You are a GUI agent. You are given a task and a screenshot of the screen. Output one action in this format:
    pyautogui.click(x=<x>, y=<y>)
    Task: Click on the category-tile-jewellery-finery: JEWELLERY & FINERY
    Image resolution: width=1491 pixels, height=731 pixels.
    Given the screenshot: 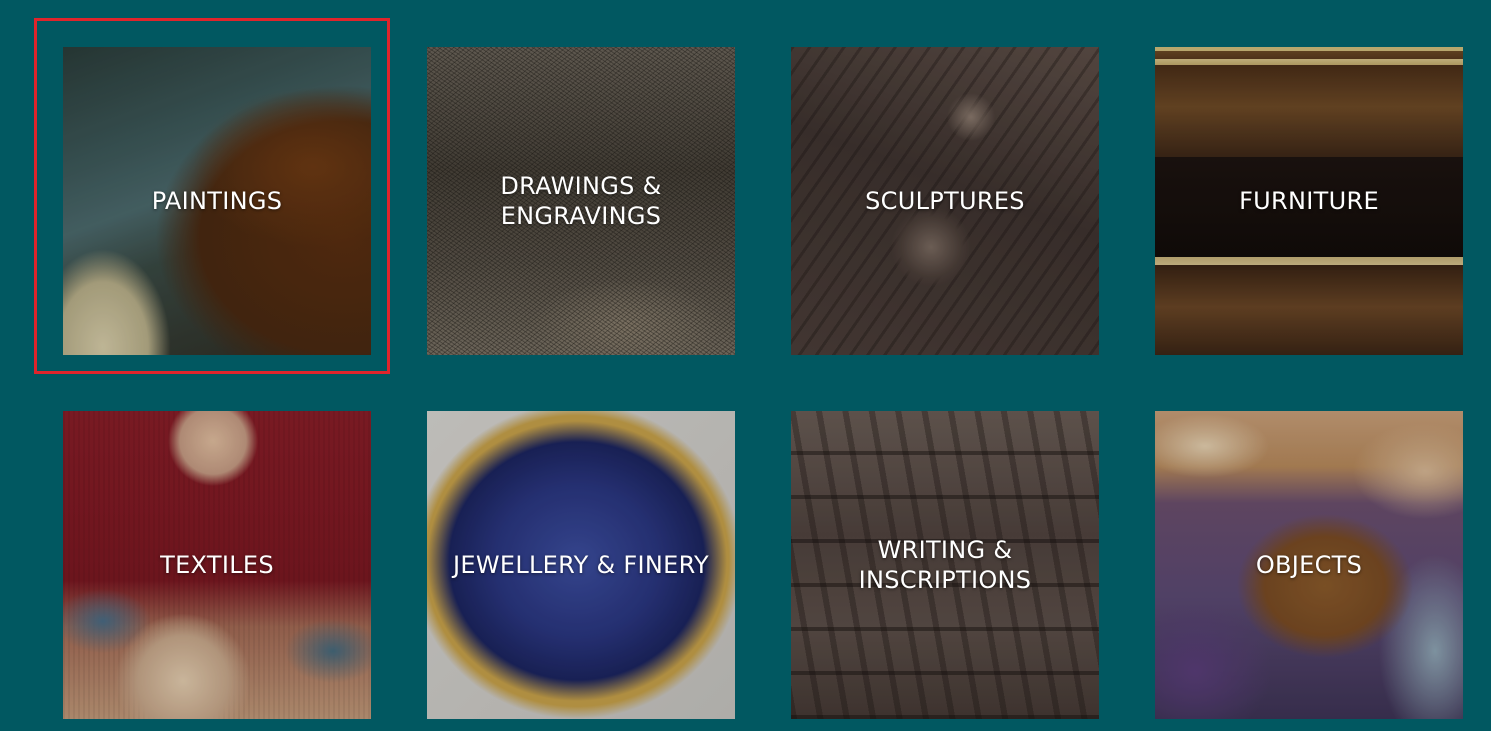 What is the action you would take?
    pyautogui.click(x=581, y=565)
    